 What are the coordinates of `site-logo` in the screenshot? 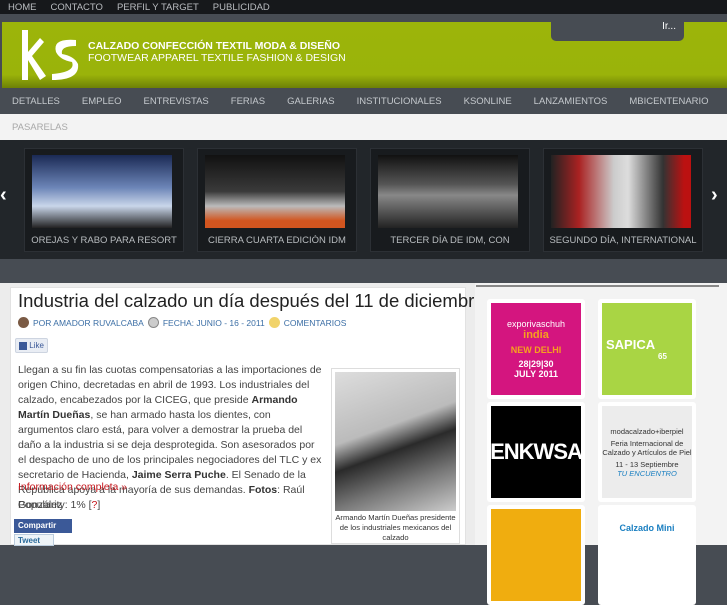 It's located at (47, 56).